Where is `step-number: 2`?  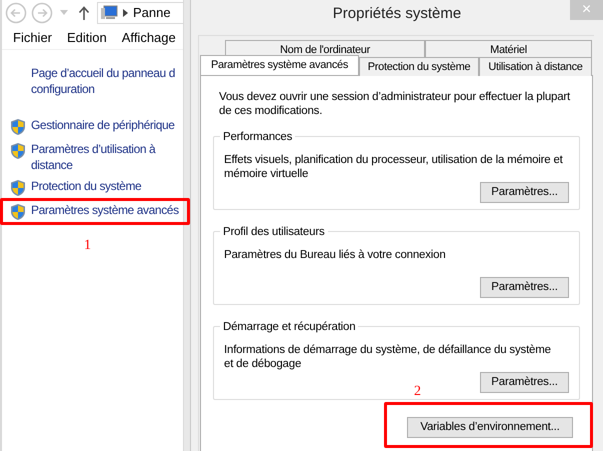 step-number: 2 is located at coordinates (417, 392).